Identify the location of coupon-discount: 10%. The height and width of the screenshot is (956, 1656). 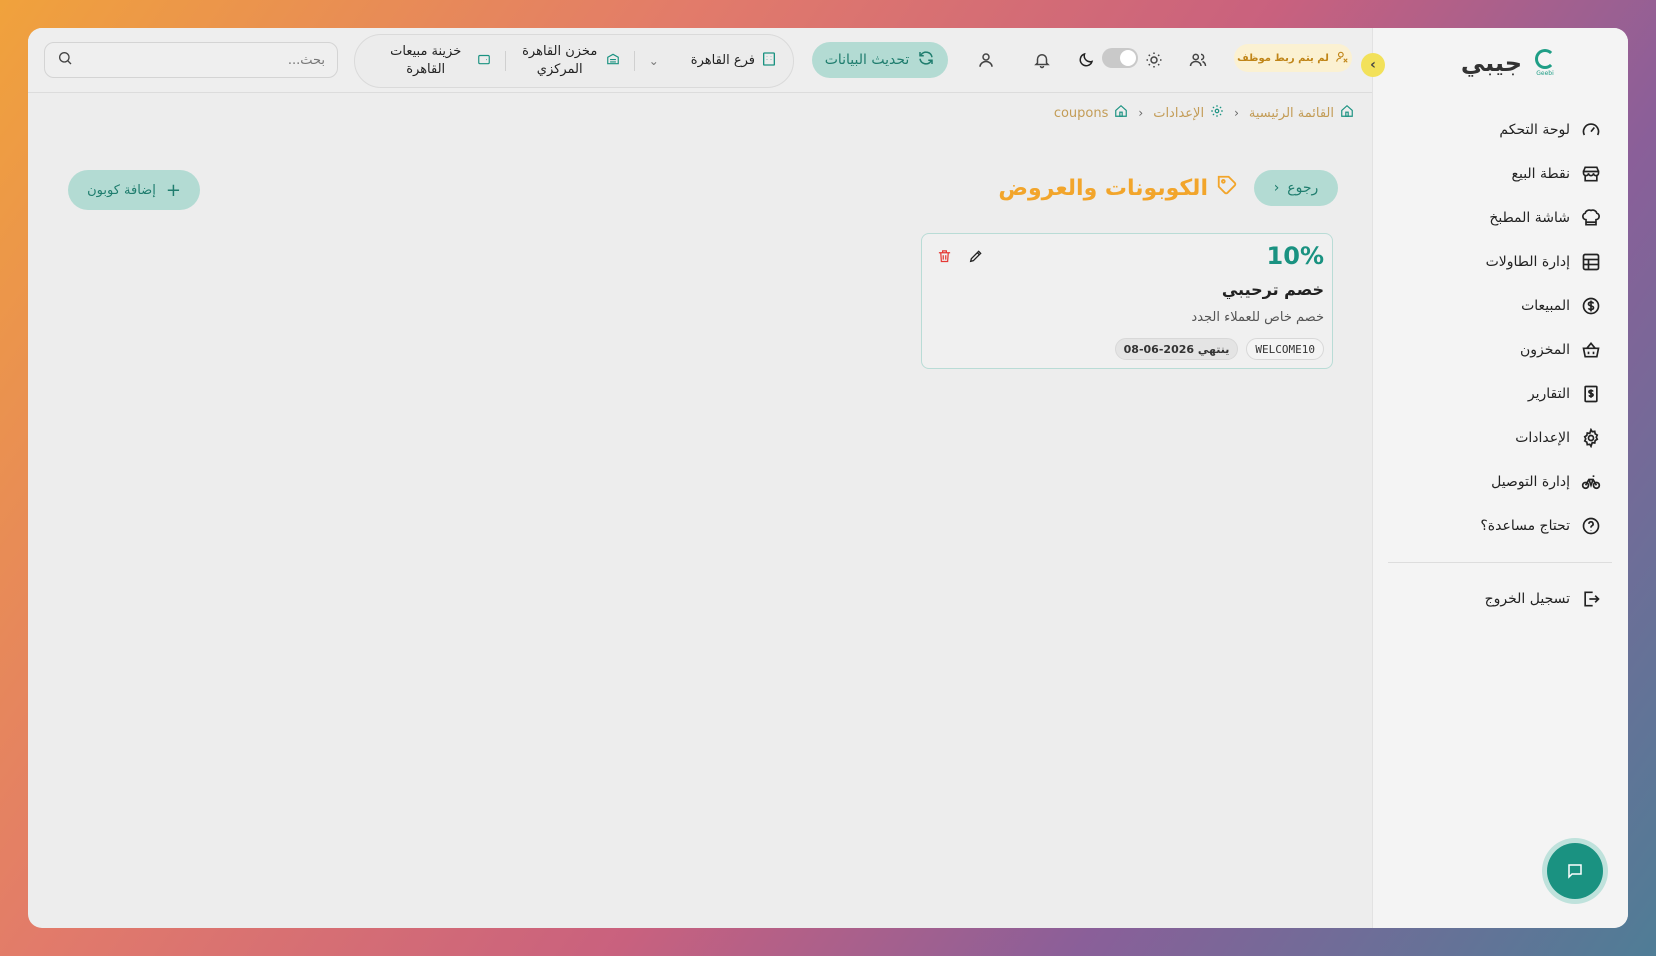
(1295, 256).